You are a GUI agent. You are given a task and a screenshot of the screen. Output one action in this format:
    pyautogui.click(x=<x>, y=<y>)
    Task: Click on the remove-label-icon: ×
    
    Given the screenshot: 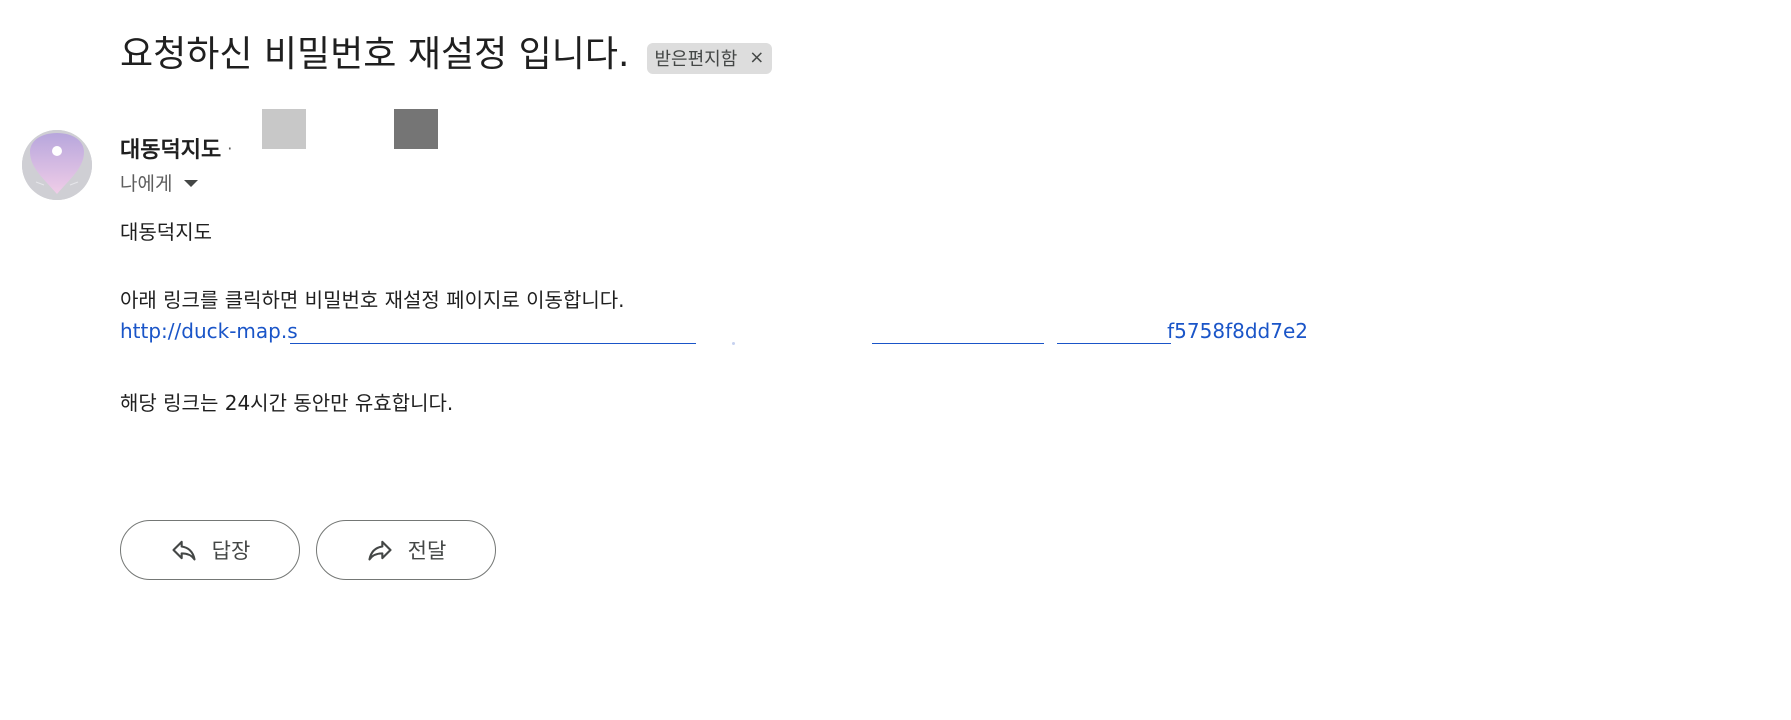 What is the action you would take?
    pyautogui.click(x=756, y=58)
    